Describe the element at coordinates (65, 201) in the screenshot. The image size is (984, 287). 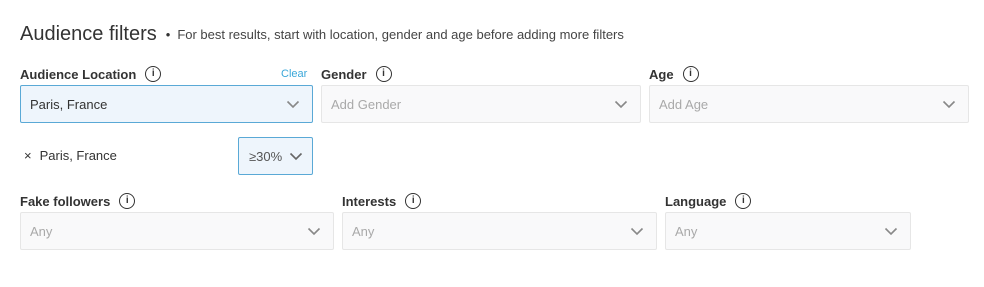
I see `fake-followers-label-text: Fake followers` at that location.